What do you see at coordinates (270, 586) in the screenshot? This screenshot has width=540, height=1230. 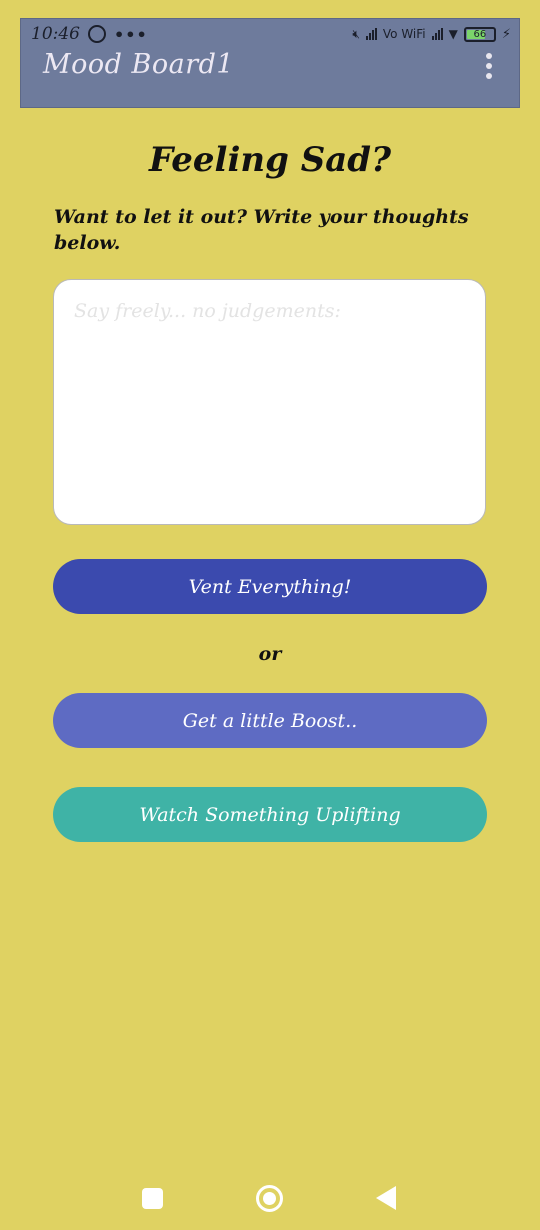 I see `vent-button: Vent Everything!` at bounding box center [270, 586].